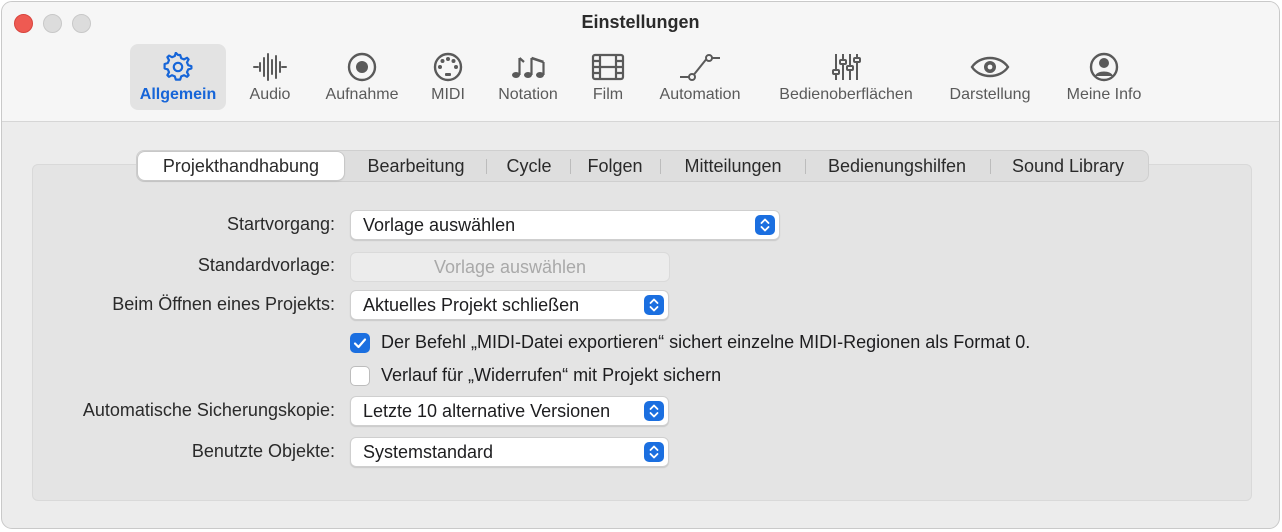 The height and width of the screenshot is (532, 1282). I want to click on checkmark-icon, so click(360, 343).